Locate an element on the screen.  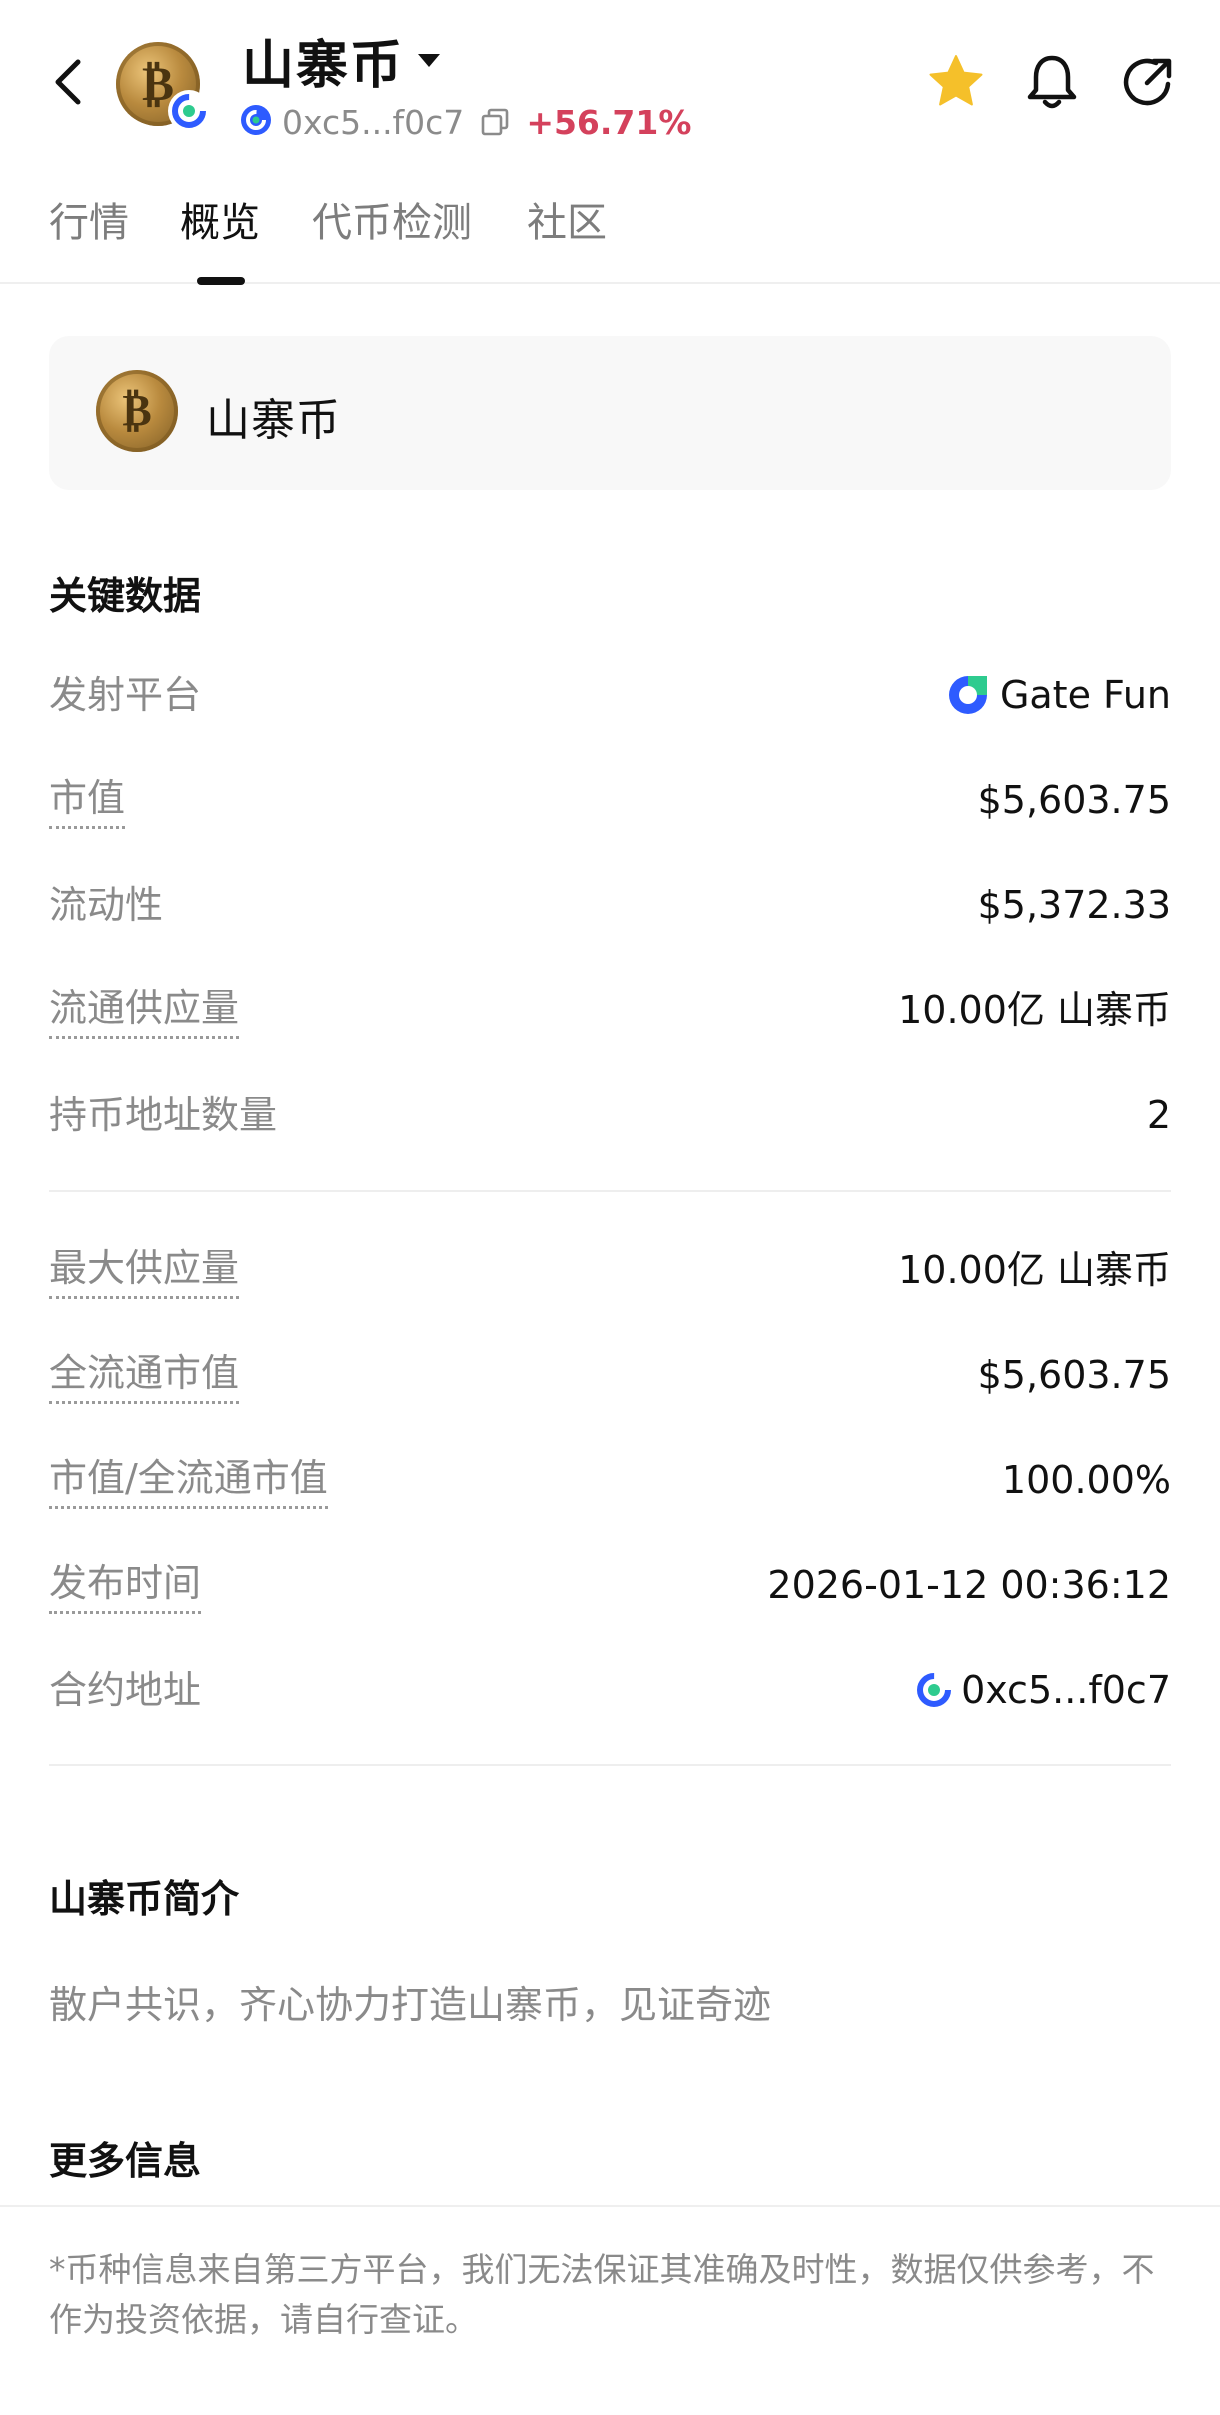
top-header: ₿ 山寨币 0xc5...f0c7 +56.71% is located at coordinates (610, 82).